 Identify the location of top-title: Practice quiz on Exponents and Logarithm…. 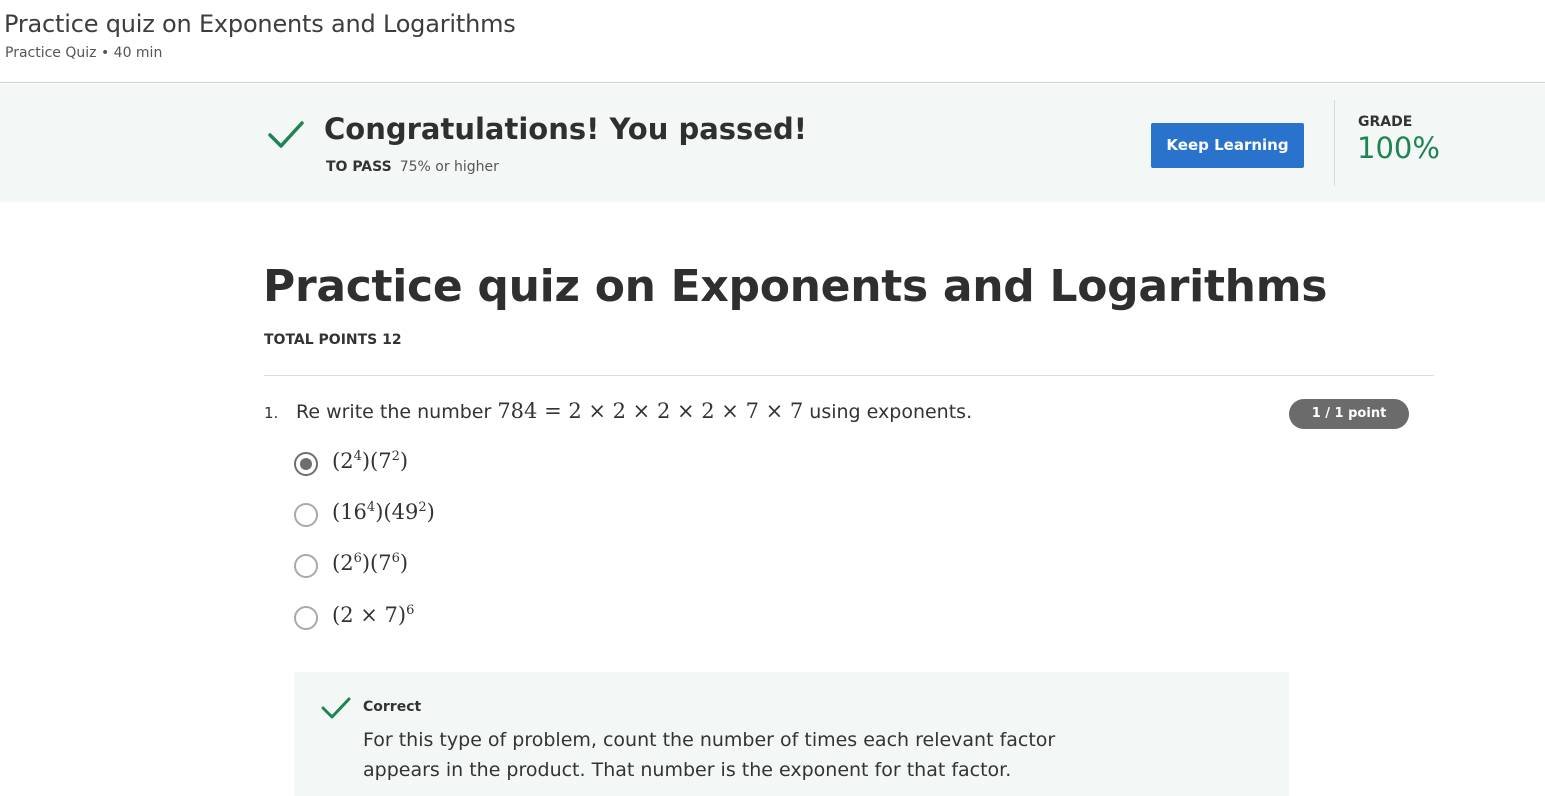
(260, 24).